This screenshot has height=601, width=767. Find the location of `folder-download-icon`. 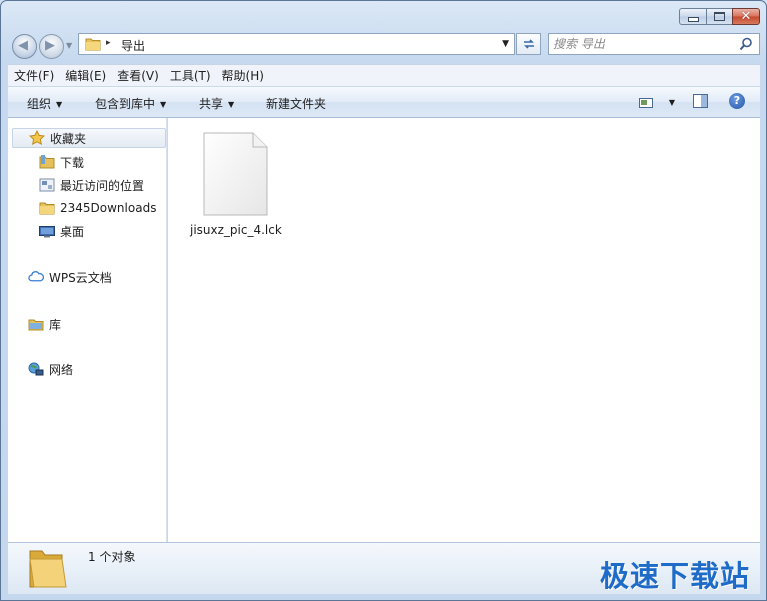

folder-download-icon is located at coordinates (47, 162).